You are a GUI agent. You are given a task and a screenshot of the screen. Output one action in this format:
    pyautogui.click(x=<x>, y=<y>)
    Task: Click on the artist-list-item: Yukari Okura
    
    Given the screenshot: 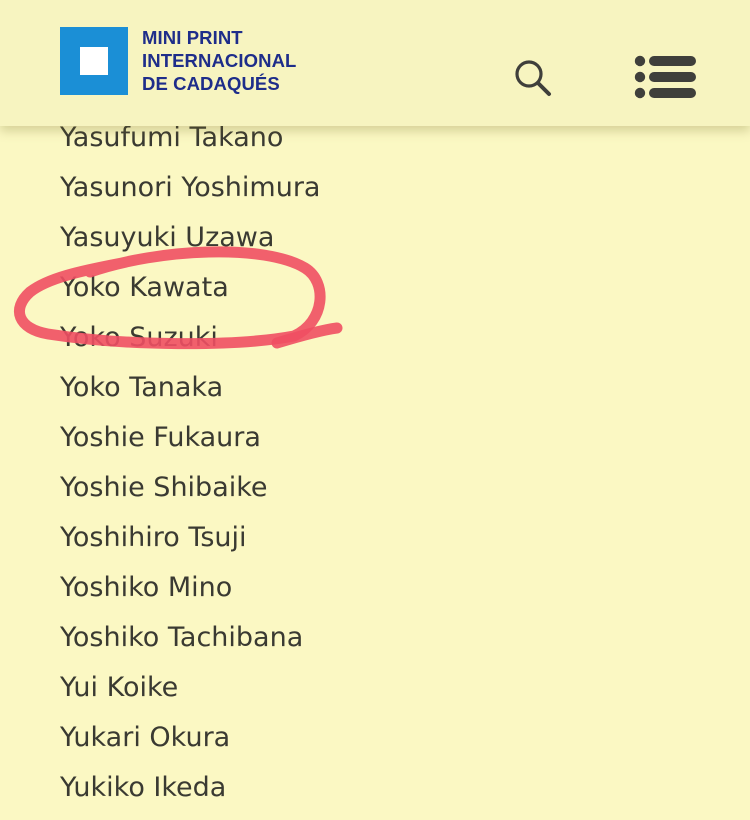 What is the action you would take?
    pyautogui.click(x=190, y=738)
    